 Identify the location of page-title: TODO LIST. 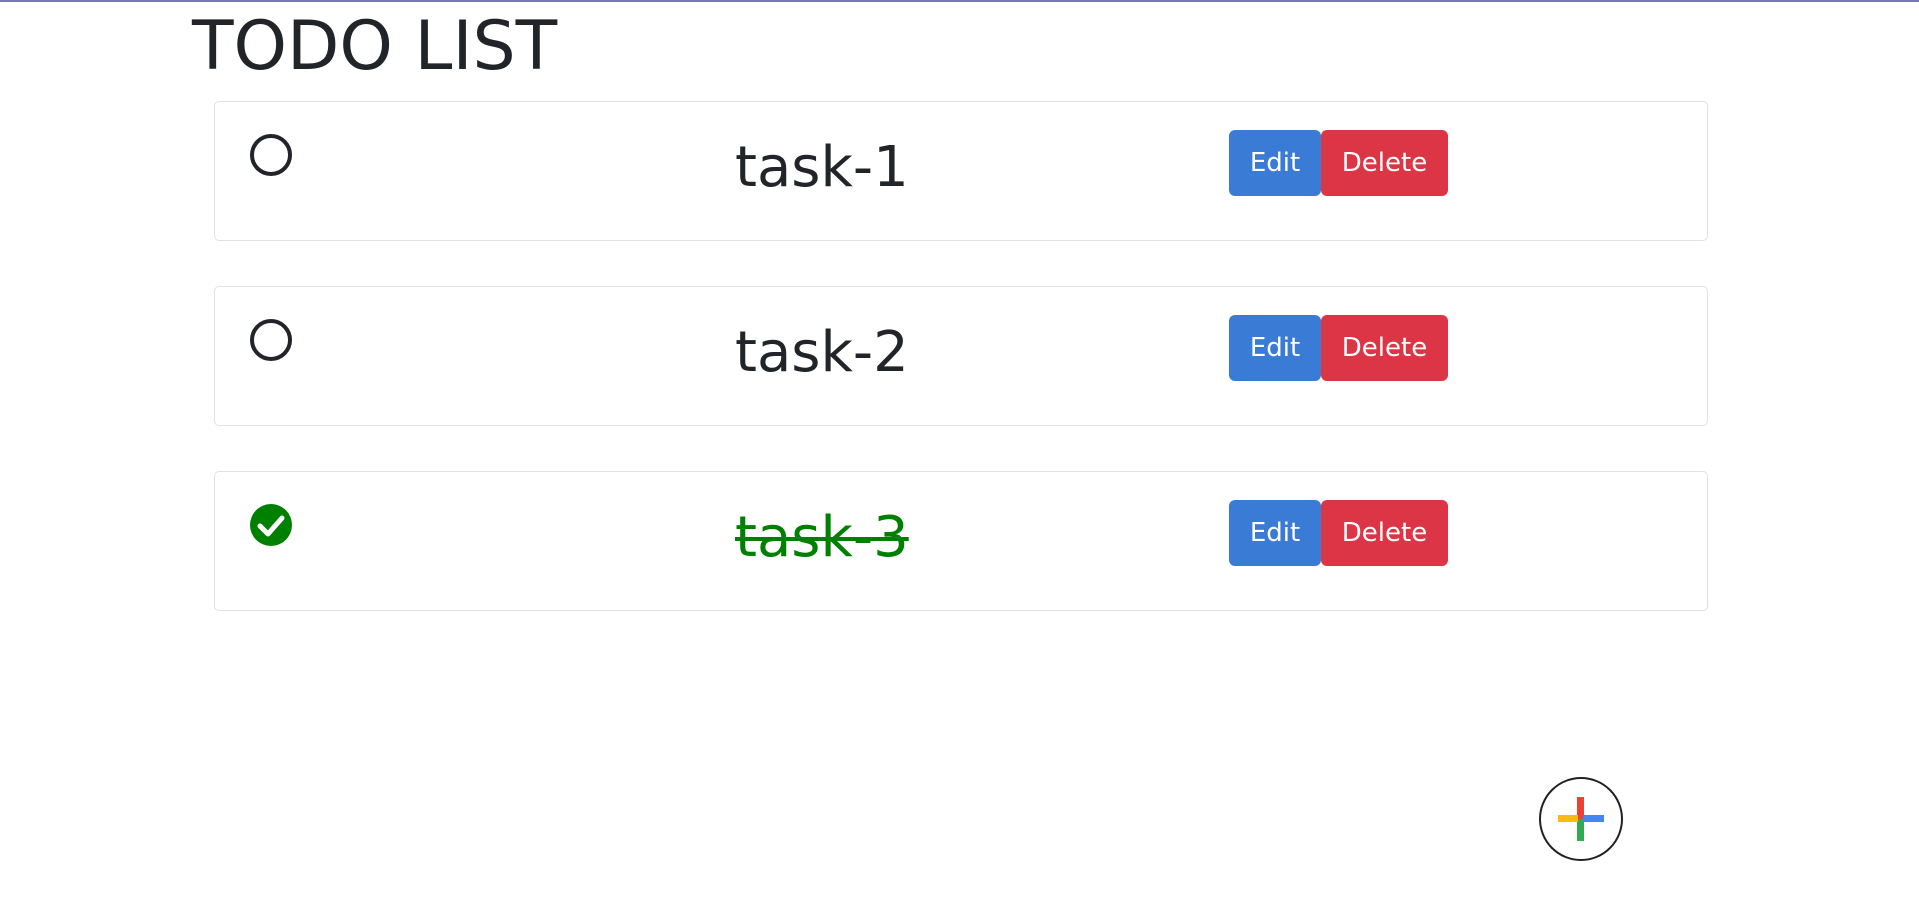
(375, 46).